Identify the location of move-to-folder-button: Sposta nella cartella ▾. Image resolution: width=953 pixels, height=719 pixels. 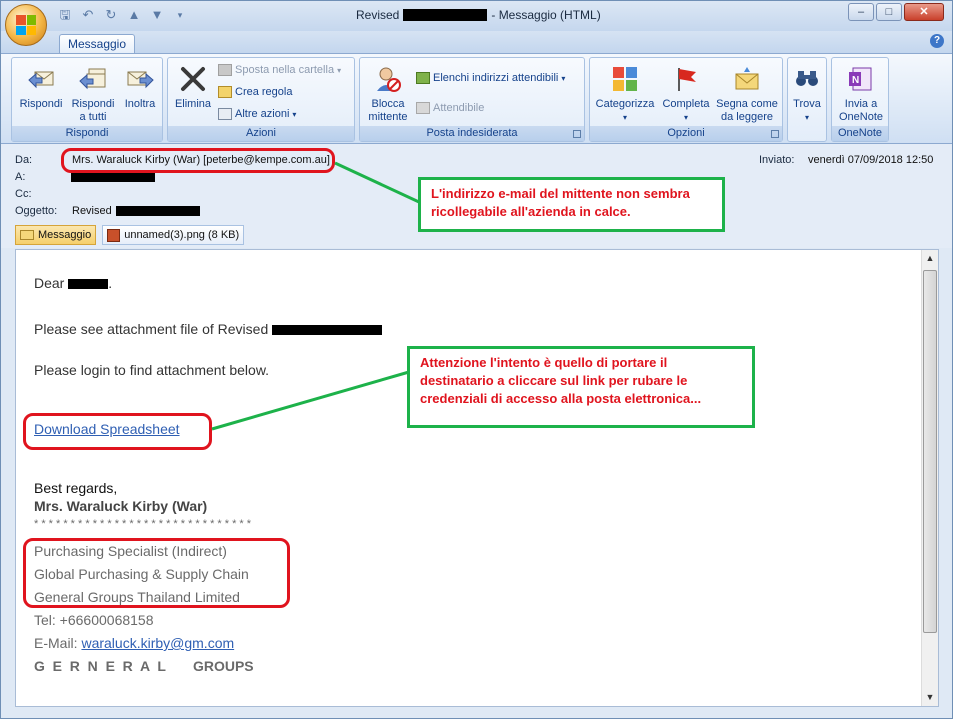
(279, 70).